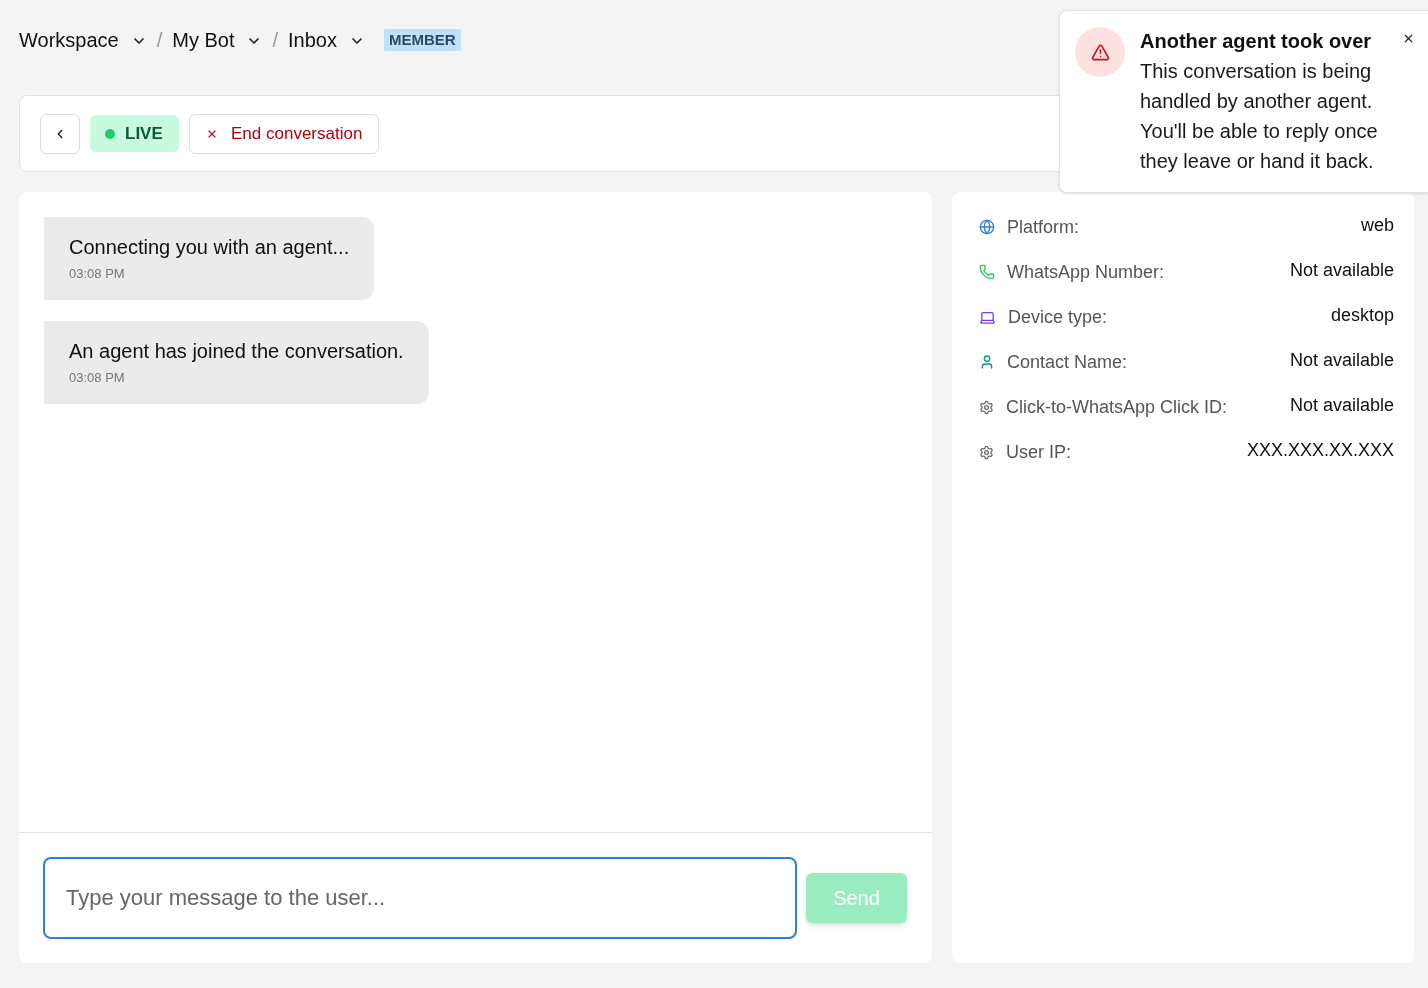 Image resolution: width=1428 pixels, height=988 pixels. What do you see at coordinates (144, 133) in the screenshot?
I see `live-label: LIVE` at bounding box center [144, 133].